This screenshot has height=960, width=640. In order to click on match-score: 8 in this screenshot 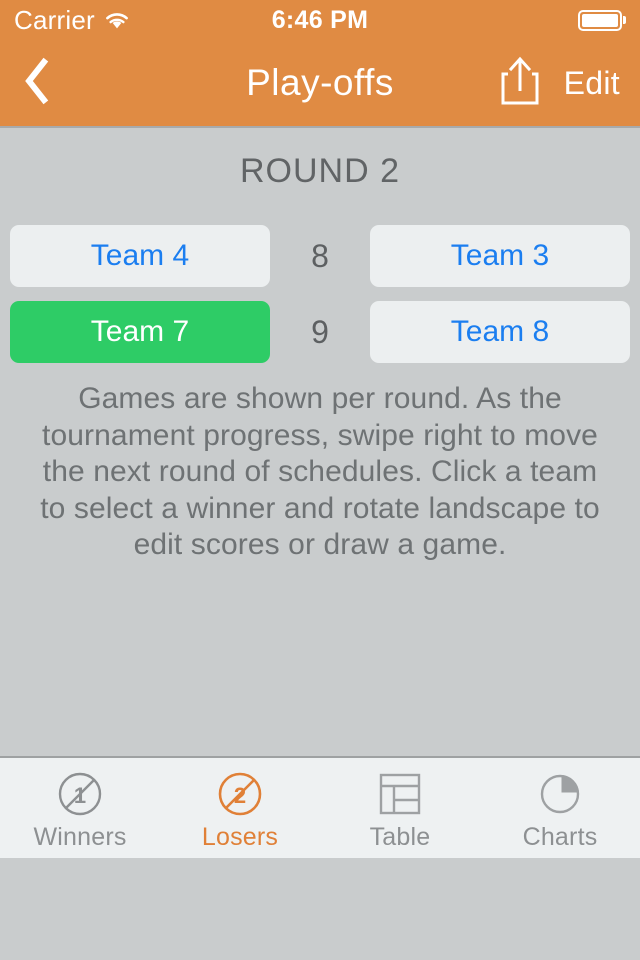, I will do `click(320, 255)`.